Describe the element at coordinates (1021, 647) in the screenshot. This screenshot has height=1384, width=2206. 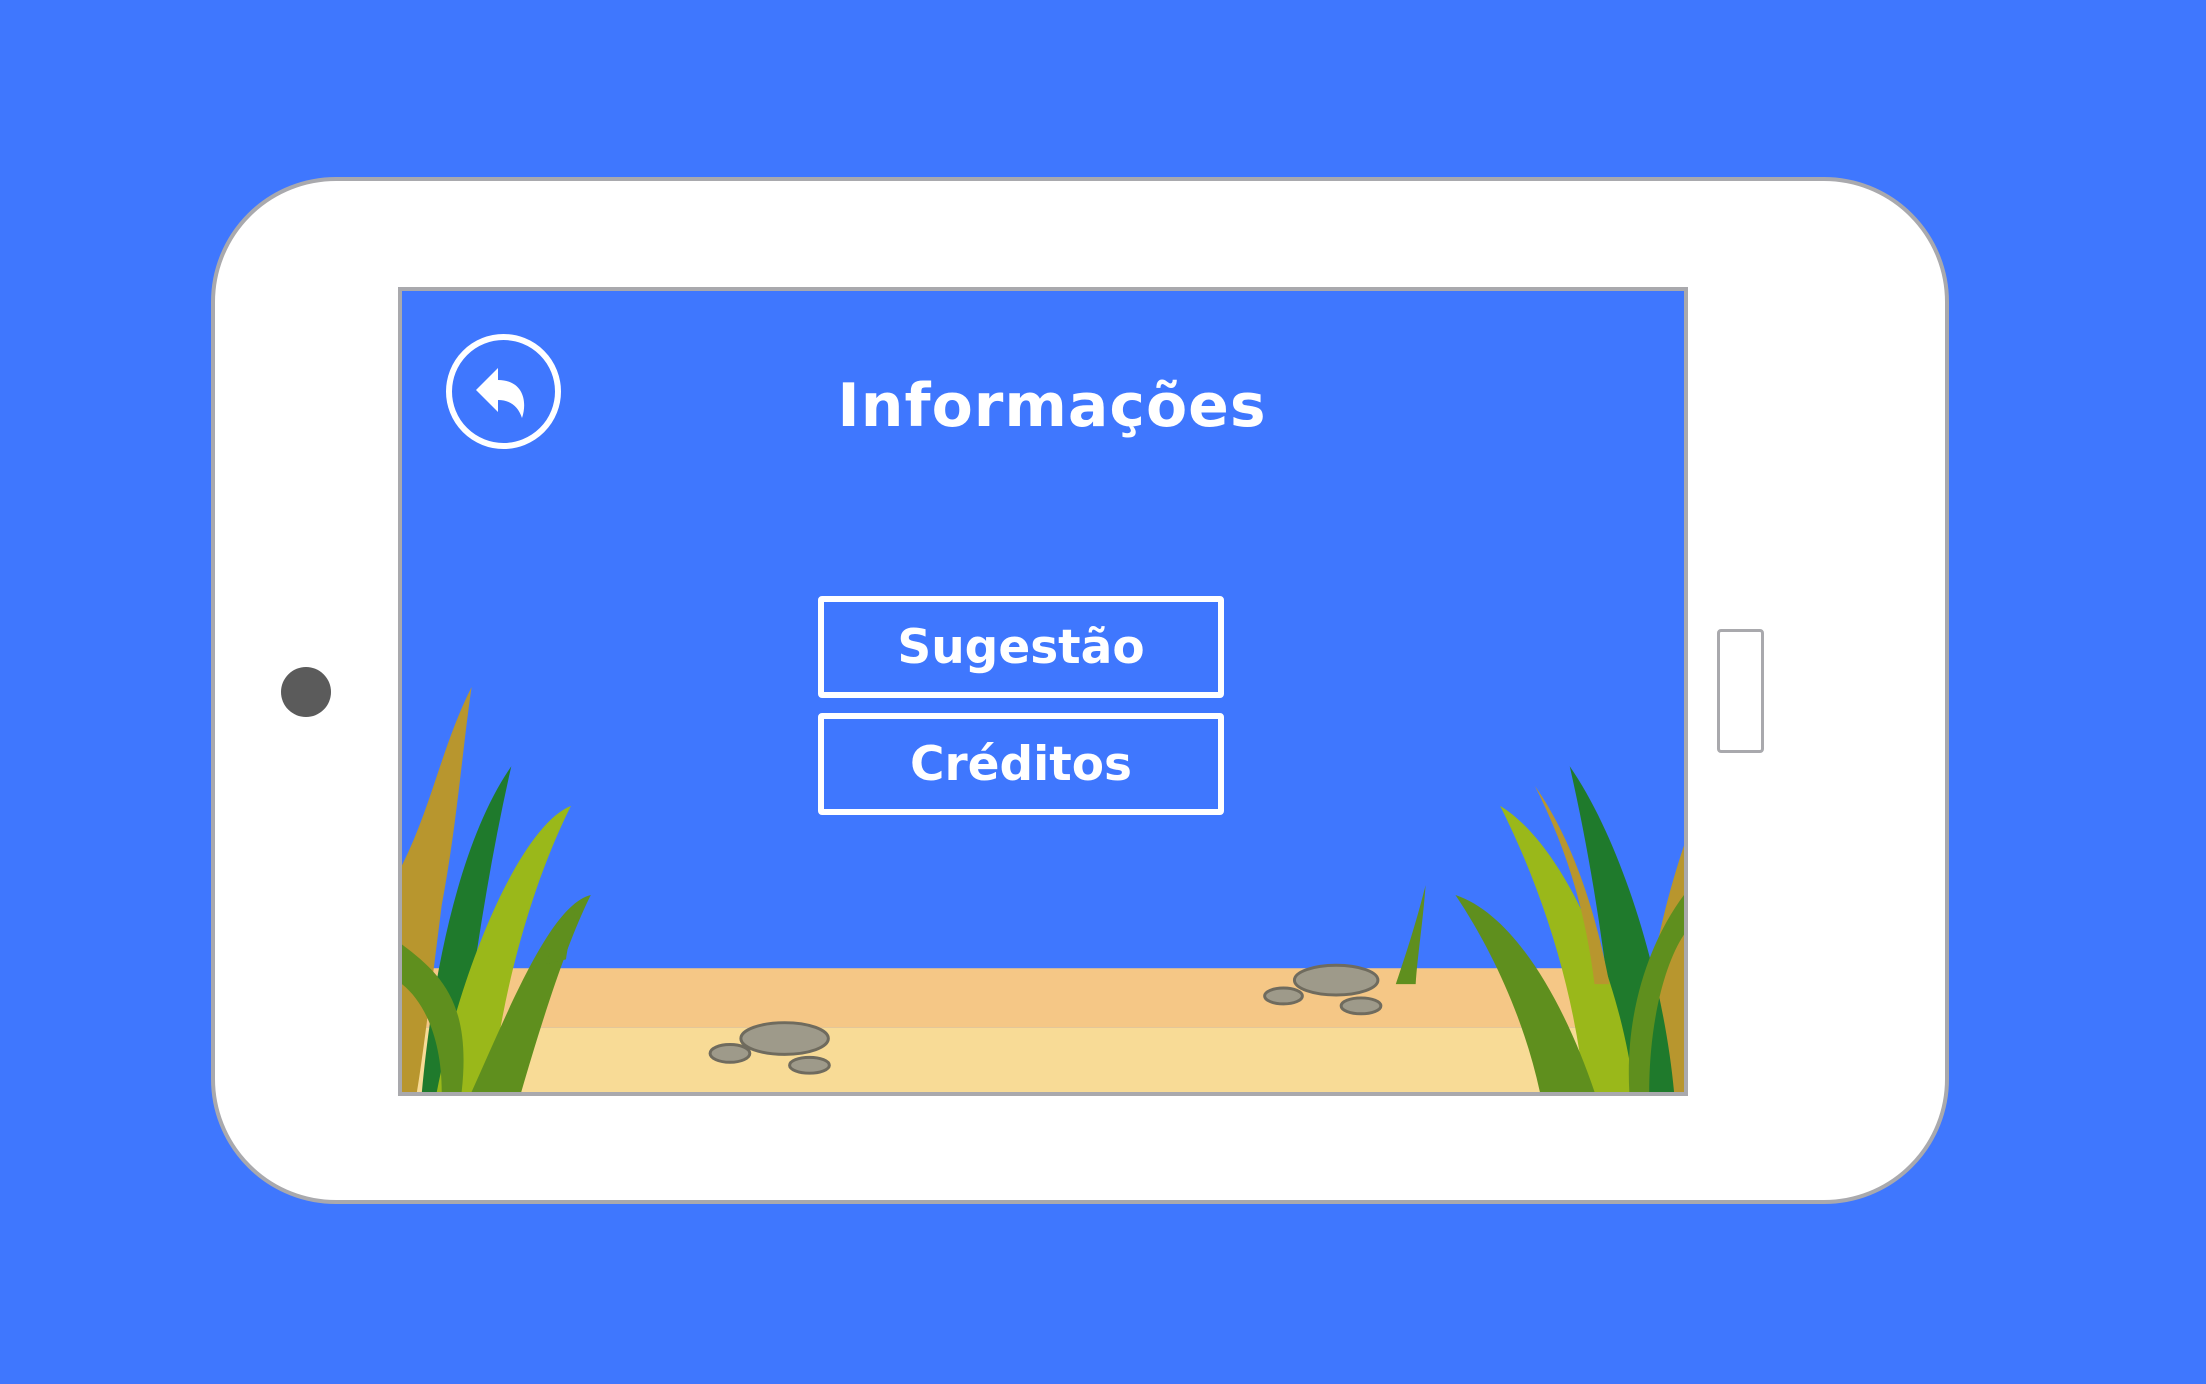
I see `sugestao-button: Sugestão` at that location.